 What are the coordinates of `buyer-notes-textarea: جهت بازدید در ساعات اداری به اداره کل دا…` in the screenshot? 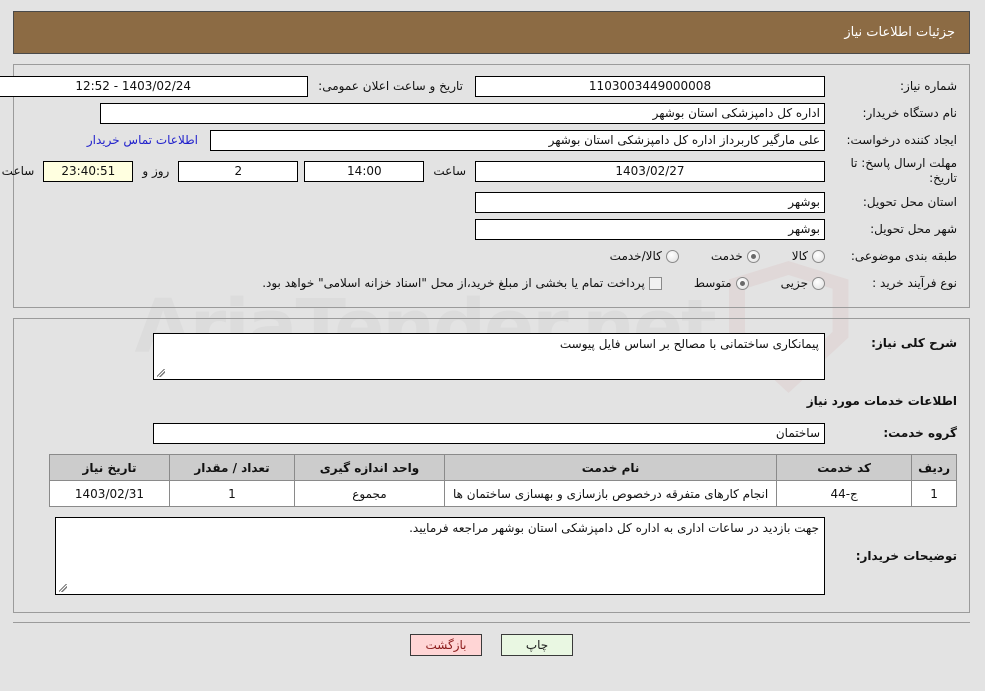 It's located at (441, 556).